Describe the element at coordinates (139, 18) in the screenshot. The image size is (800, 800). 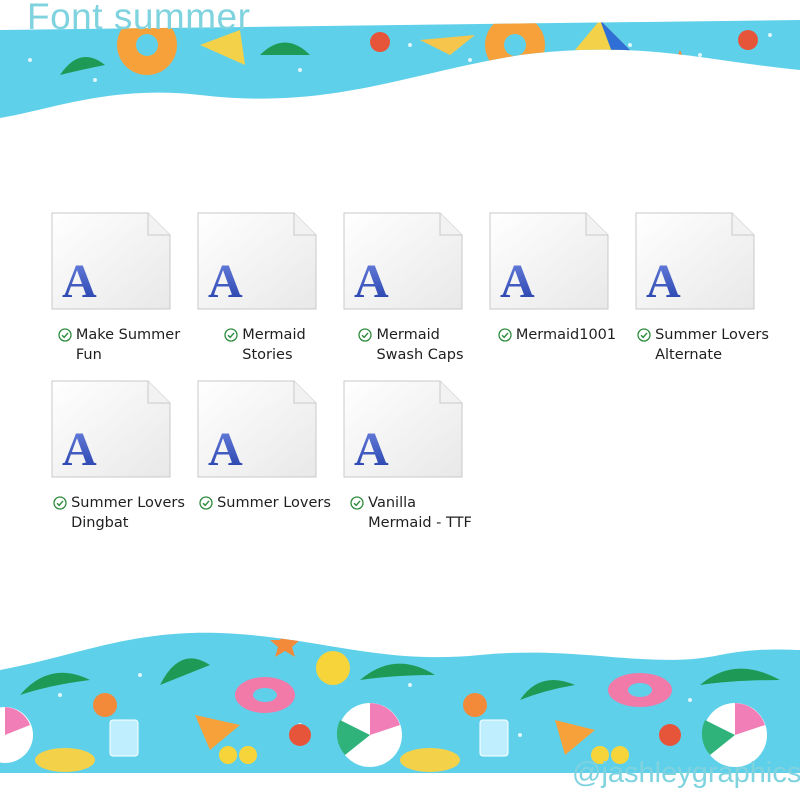
I see `page-title: Font summer` at that location.